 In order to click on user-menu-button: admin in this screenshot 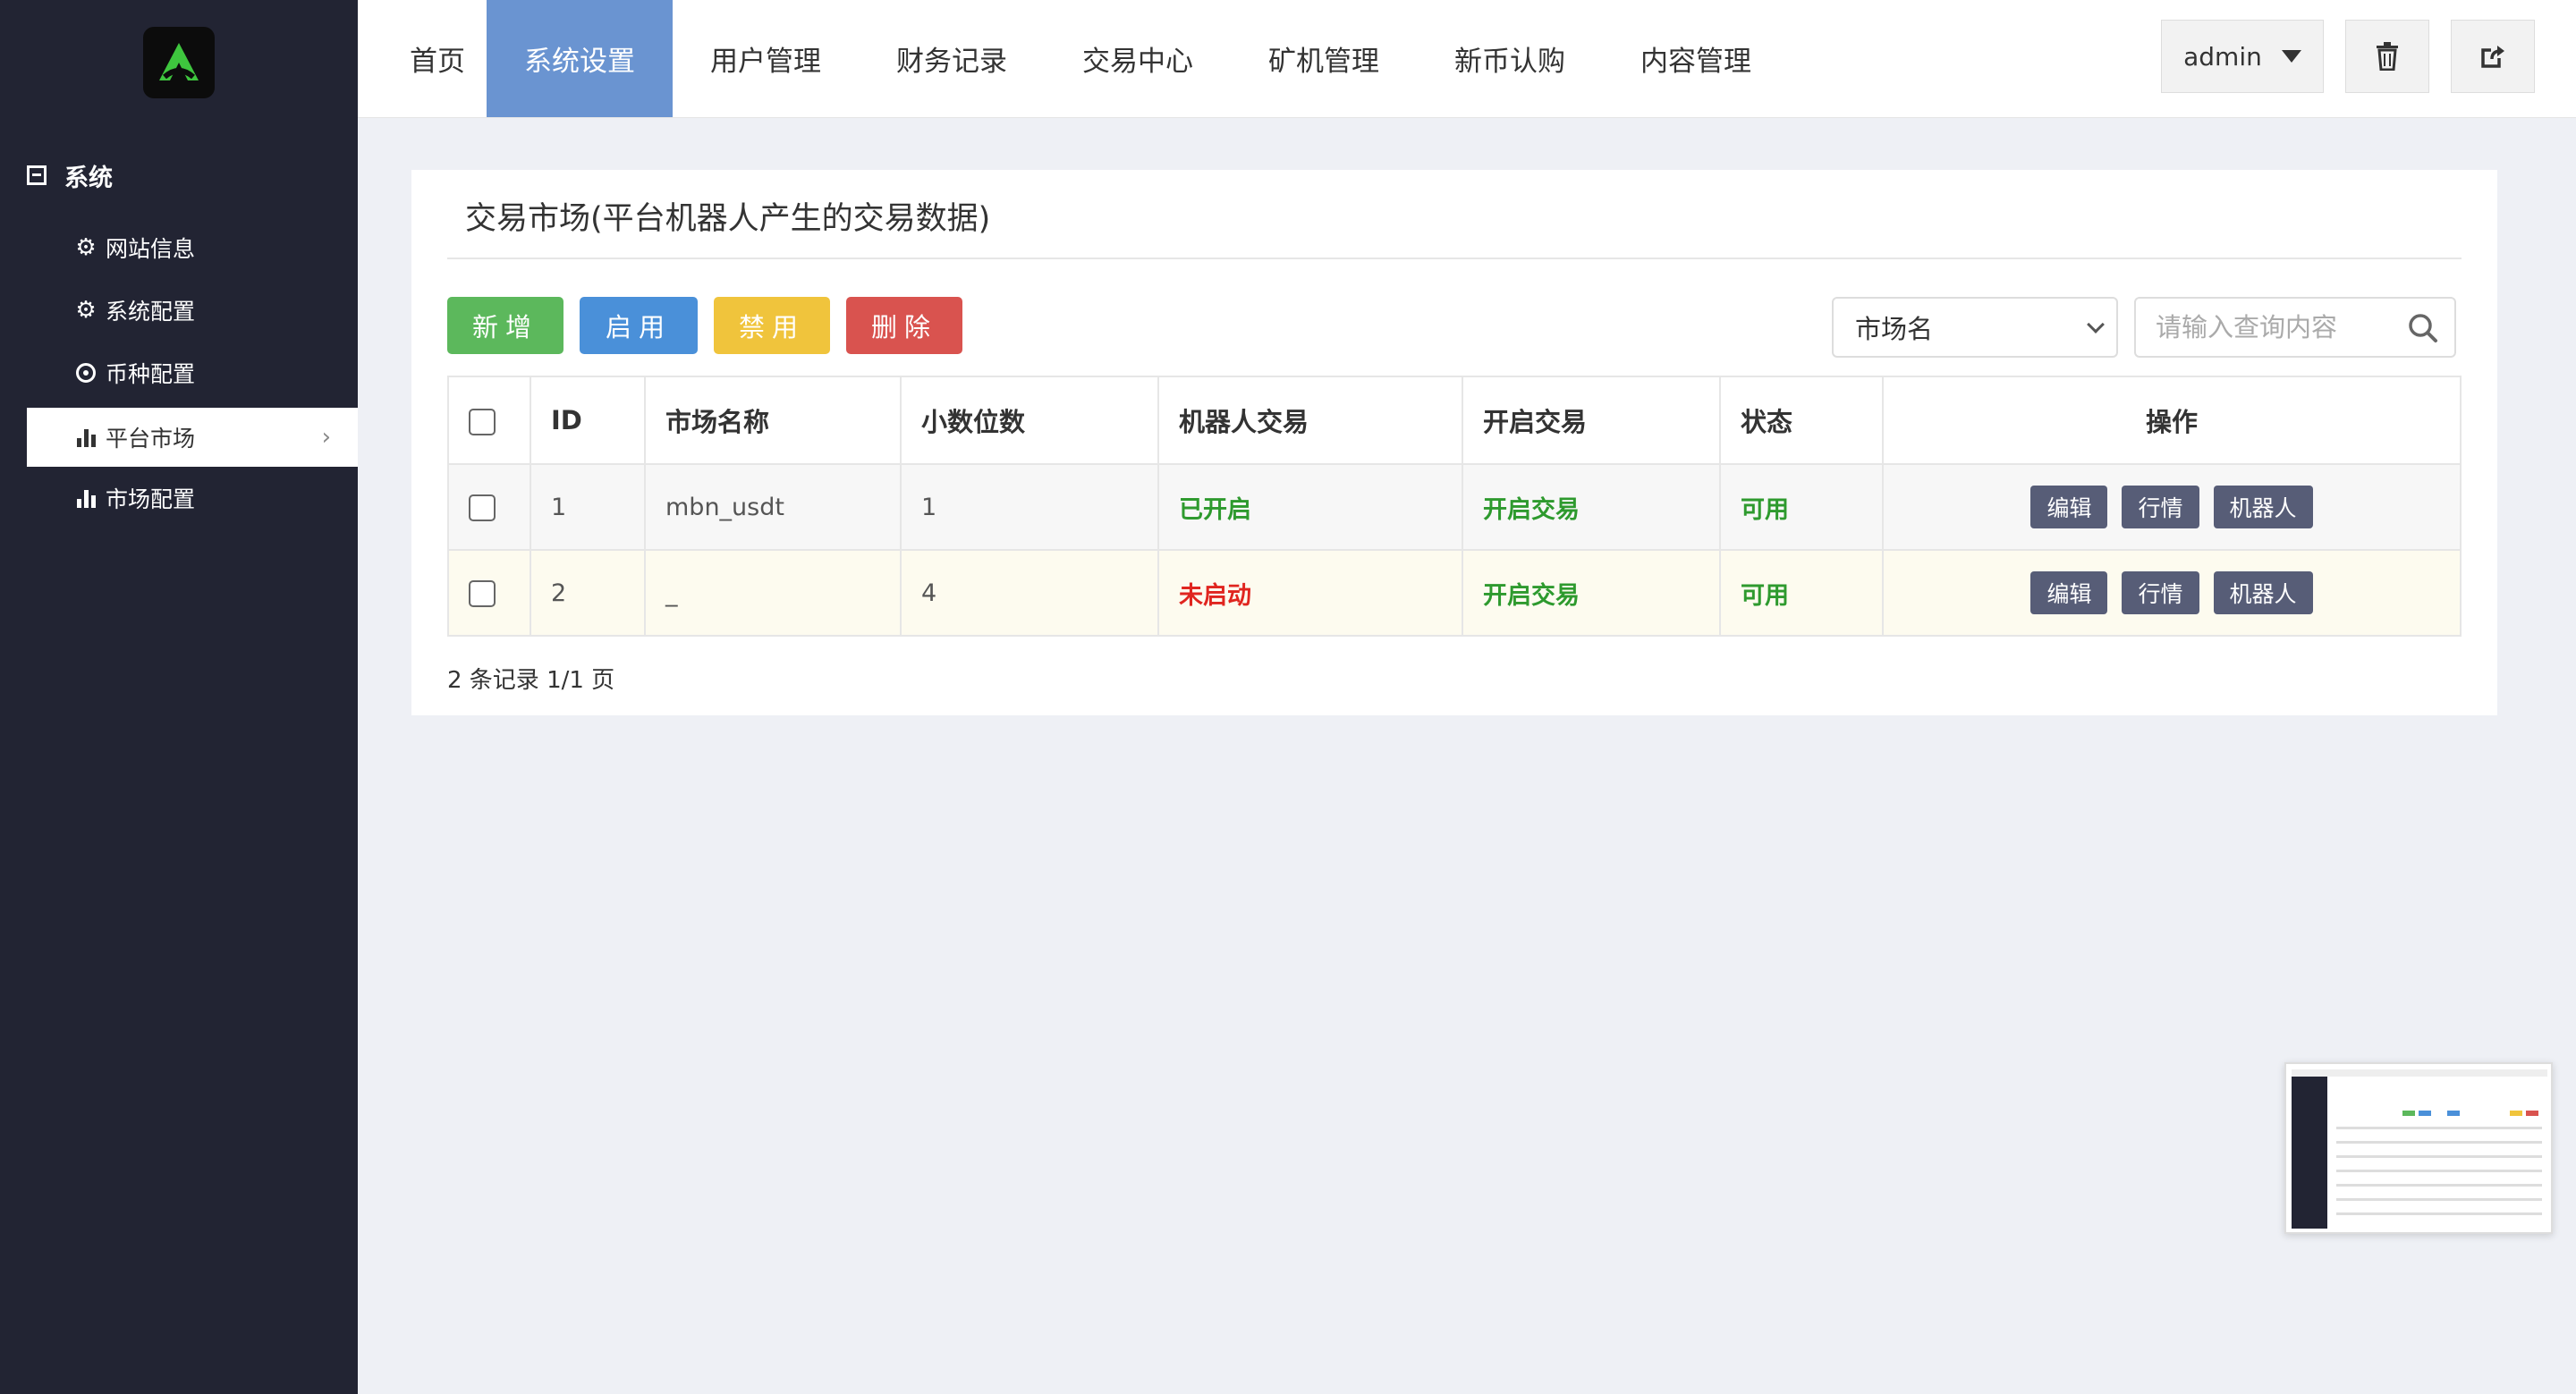, I will do `click(2242, 56)`.